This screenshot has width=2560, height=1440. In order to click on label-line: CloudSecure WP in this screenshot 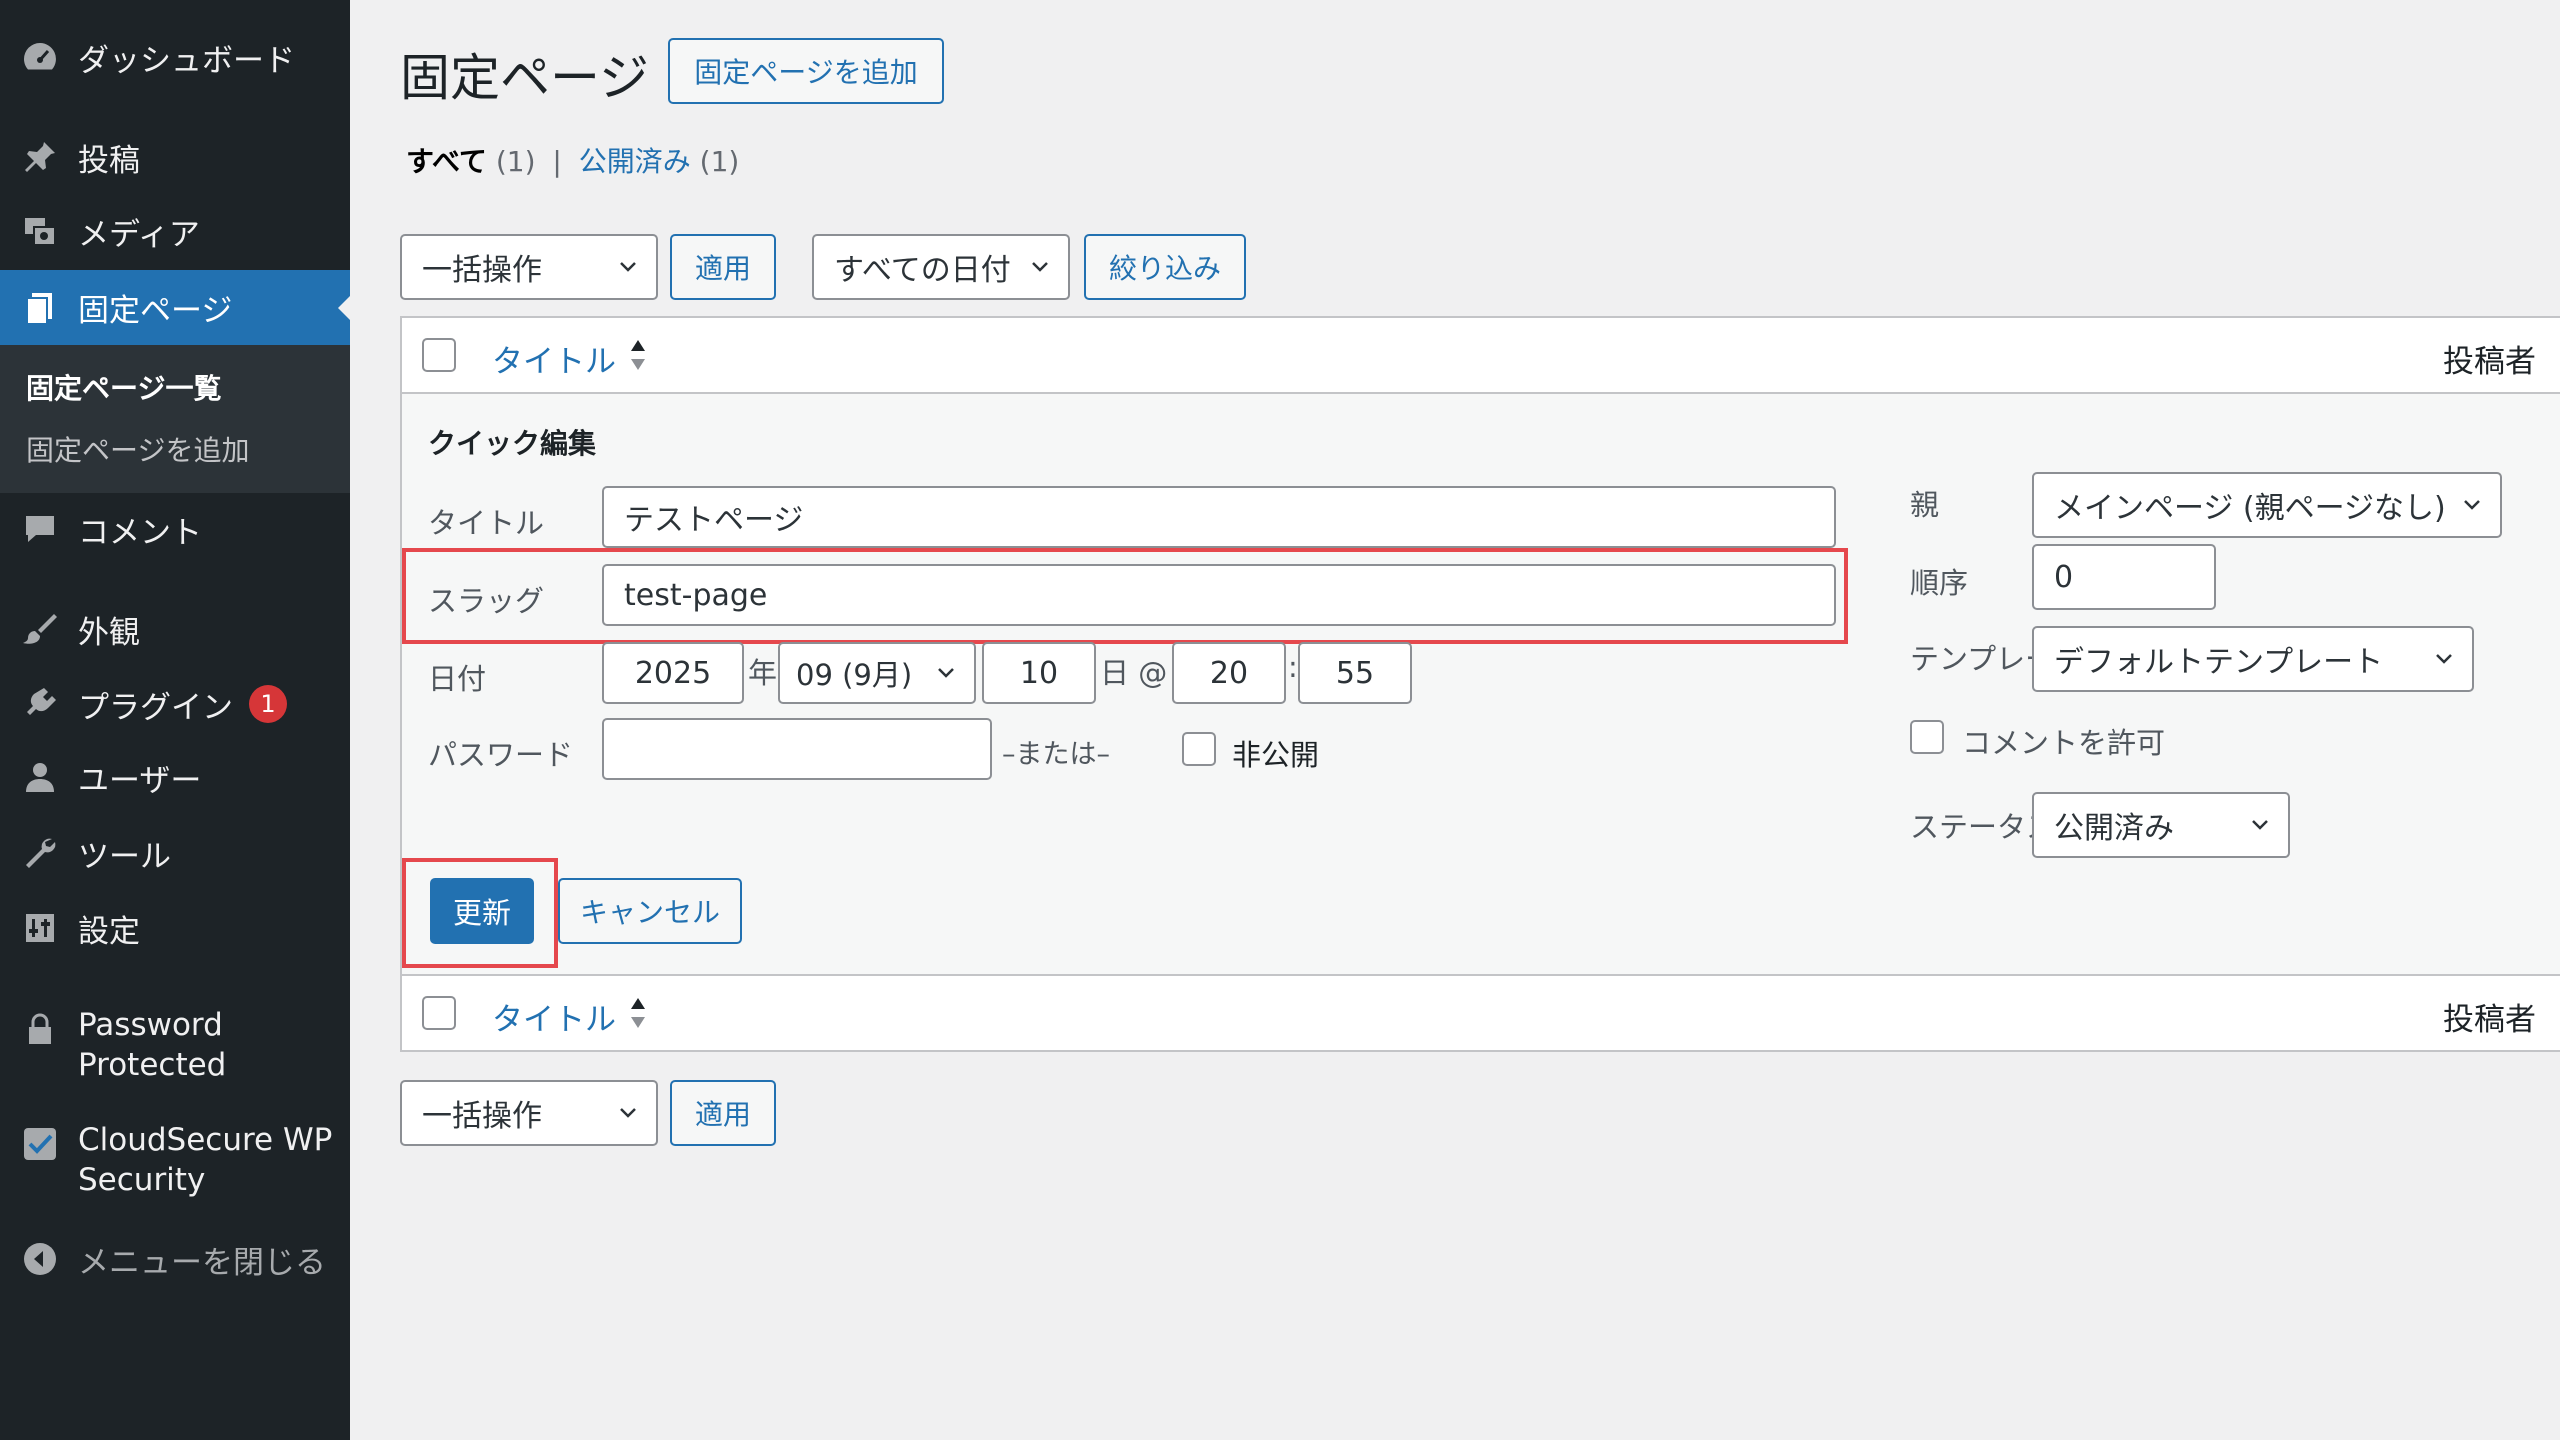, I will do `click(205, 1140)`.